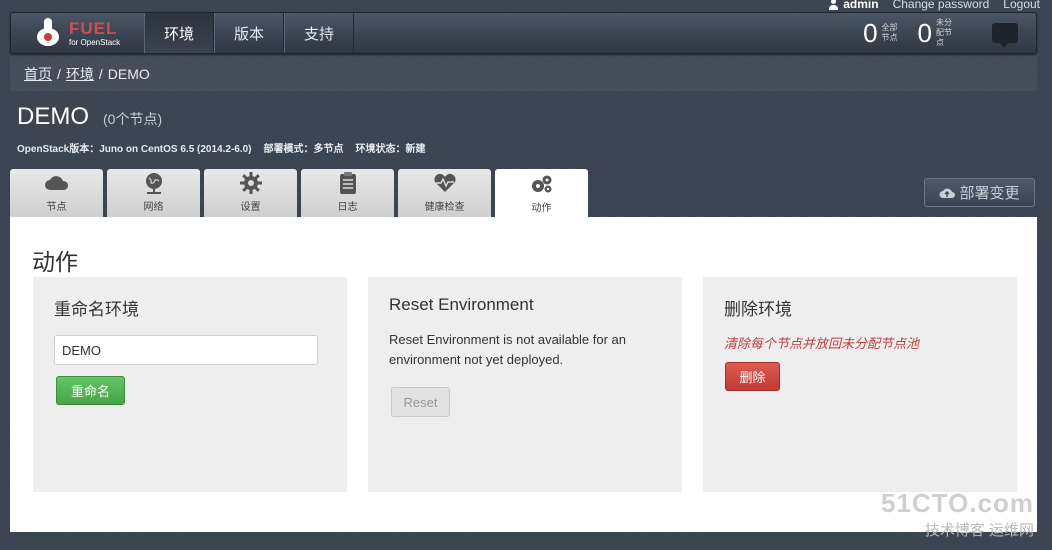  I want to click on delete-warning: 清除每个节点并放回未分配节点池, so click(822, 343).